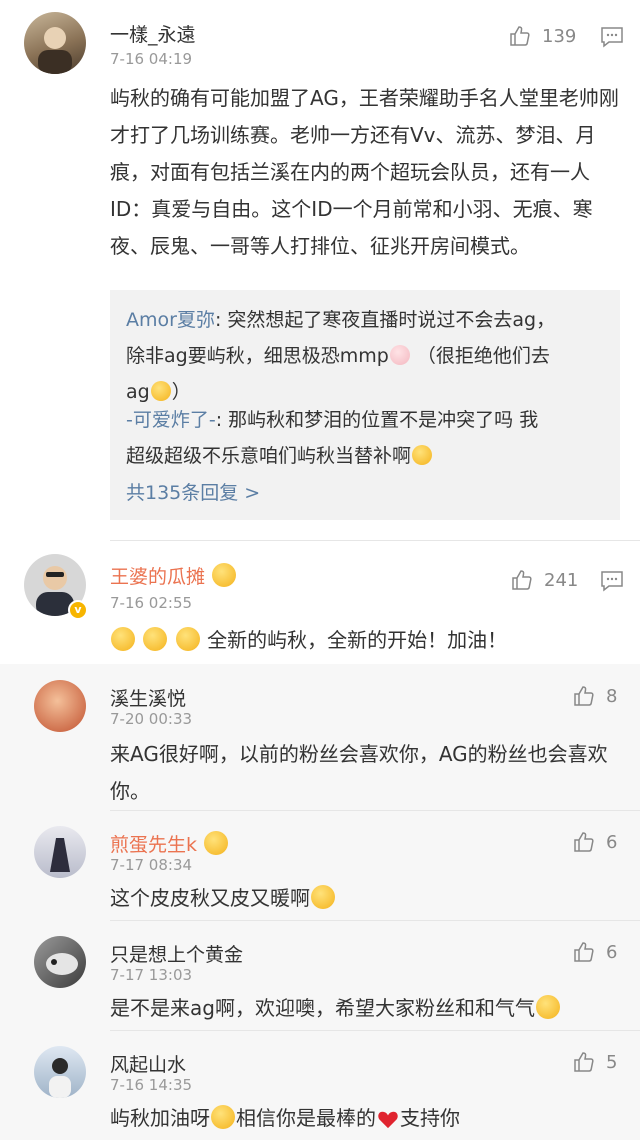 The height and width of the screenshot is (1140, 640). What do you see at coordinates (399, 355) in the screenshot?
I see `pig-emoji-icon` at bounding box center [399, 355].